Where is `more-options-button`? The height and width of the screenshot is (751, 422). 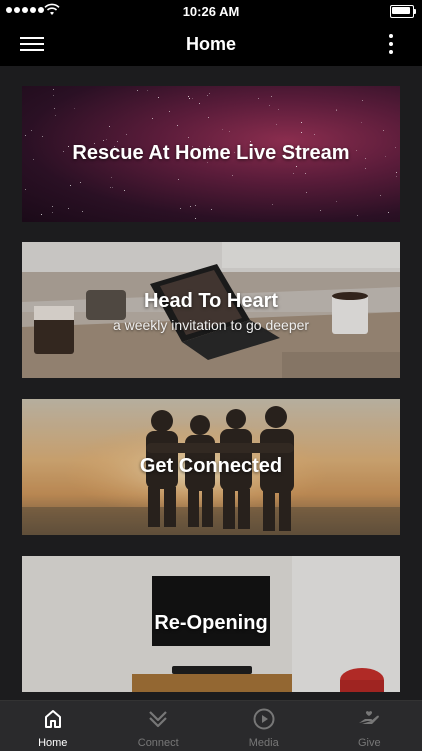 more-options-button is located at coordinates (391, 44).